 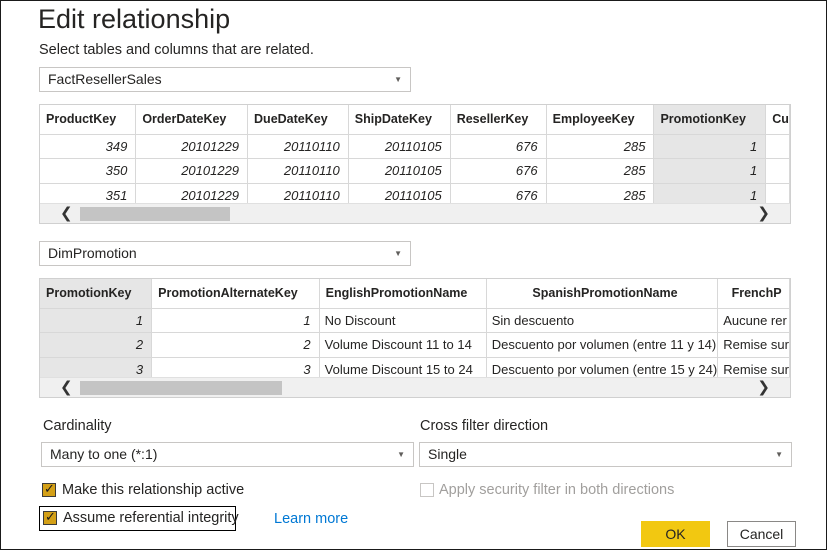 I want to click on cross-filter-label: Cross filter direction, so click(x=484, y=426).